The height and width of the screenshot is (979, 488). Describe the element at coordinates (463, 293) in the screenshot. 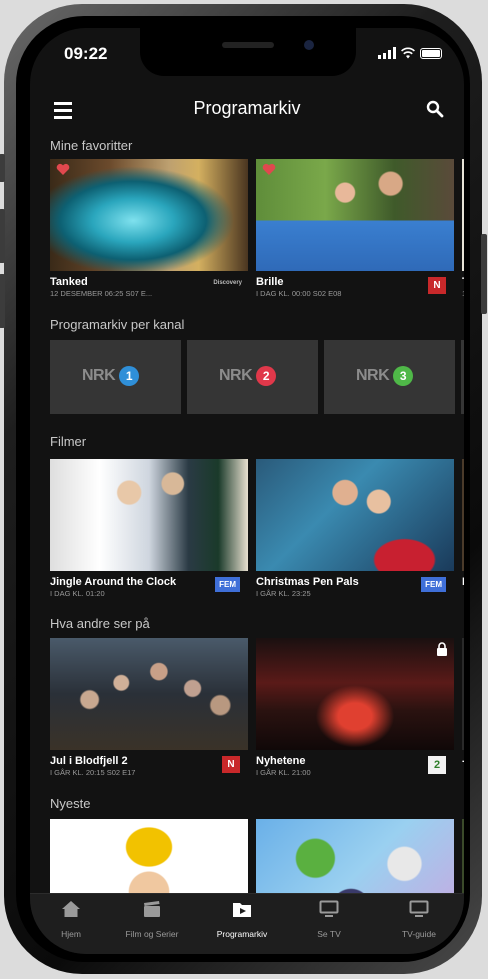

I see `card-subtitle: 1` at that location.